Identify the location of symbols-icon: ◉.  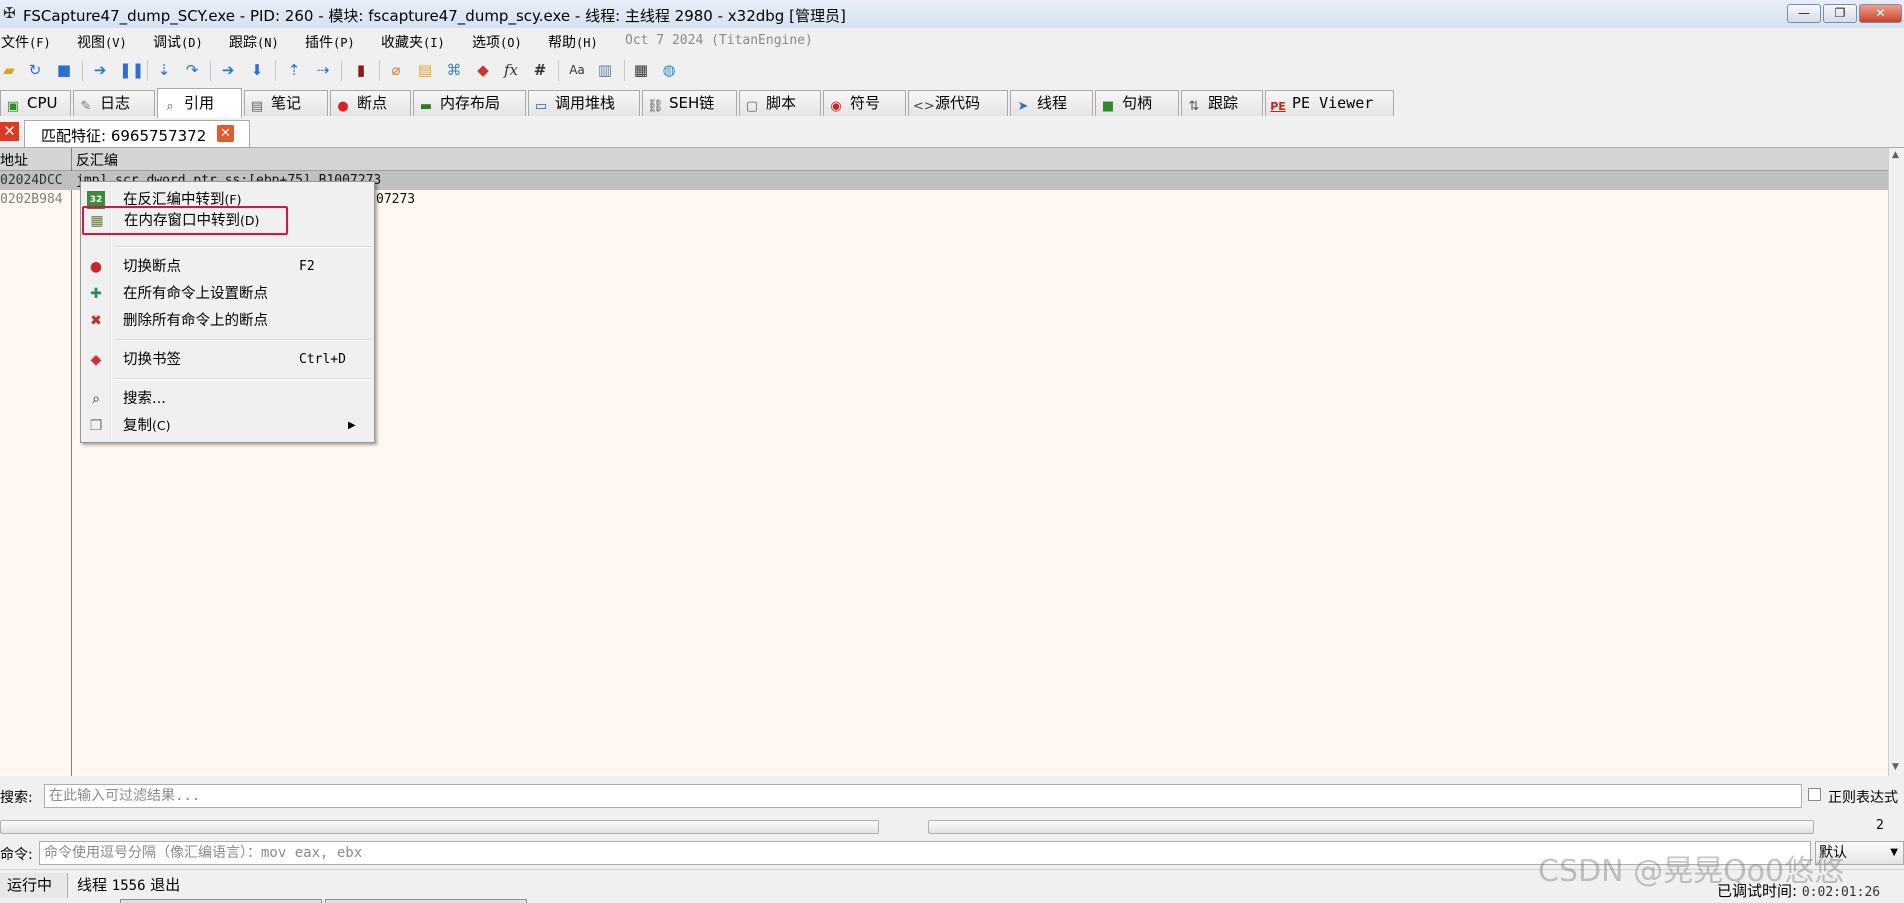
(836, 106).